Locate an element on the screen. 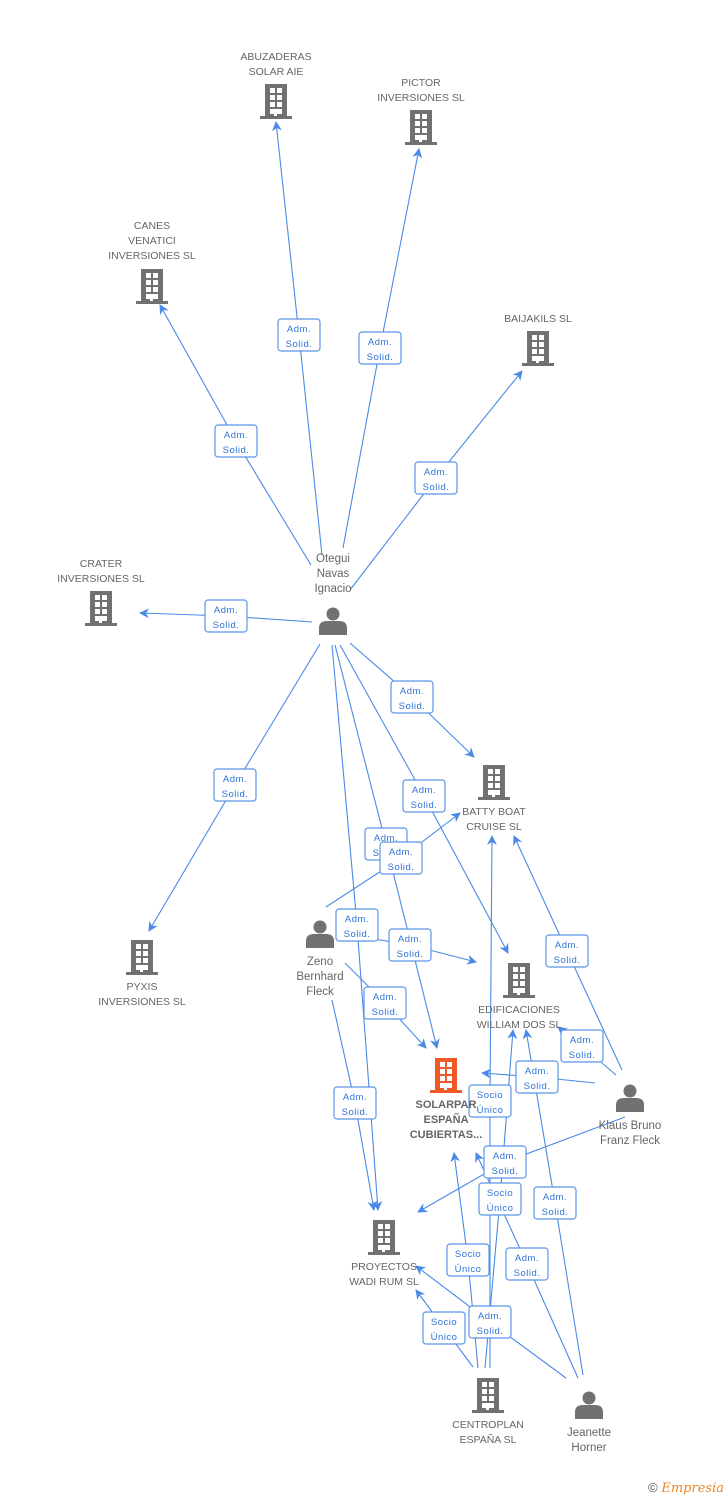 The height and width of the screenshot is (1500, 728). node-abuzaderas: ABUZADERAS SOLAR AIE is located at coordinates (276, 85).